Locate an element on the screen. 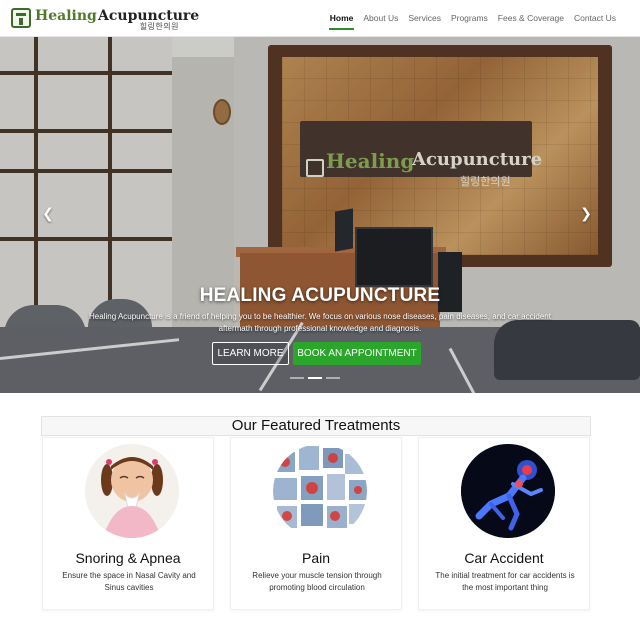  brand-text: Healing Acupuncture 힐링한의원 is located at coordinates (117, 18).